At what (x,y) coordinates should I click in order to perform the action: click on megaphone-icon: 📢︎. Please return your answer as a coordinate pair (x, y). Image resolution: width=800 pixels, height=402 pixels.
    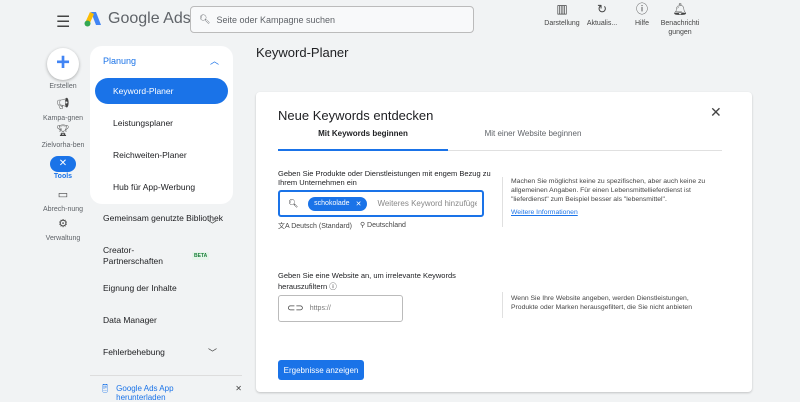
    Looking at the image, I should click on (63, 104).